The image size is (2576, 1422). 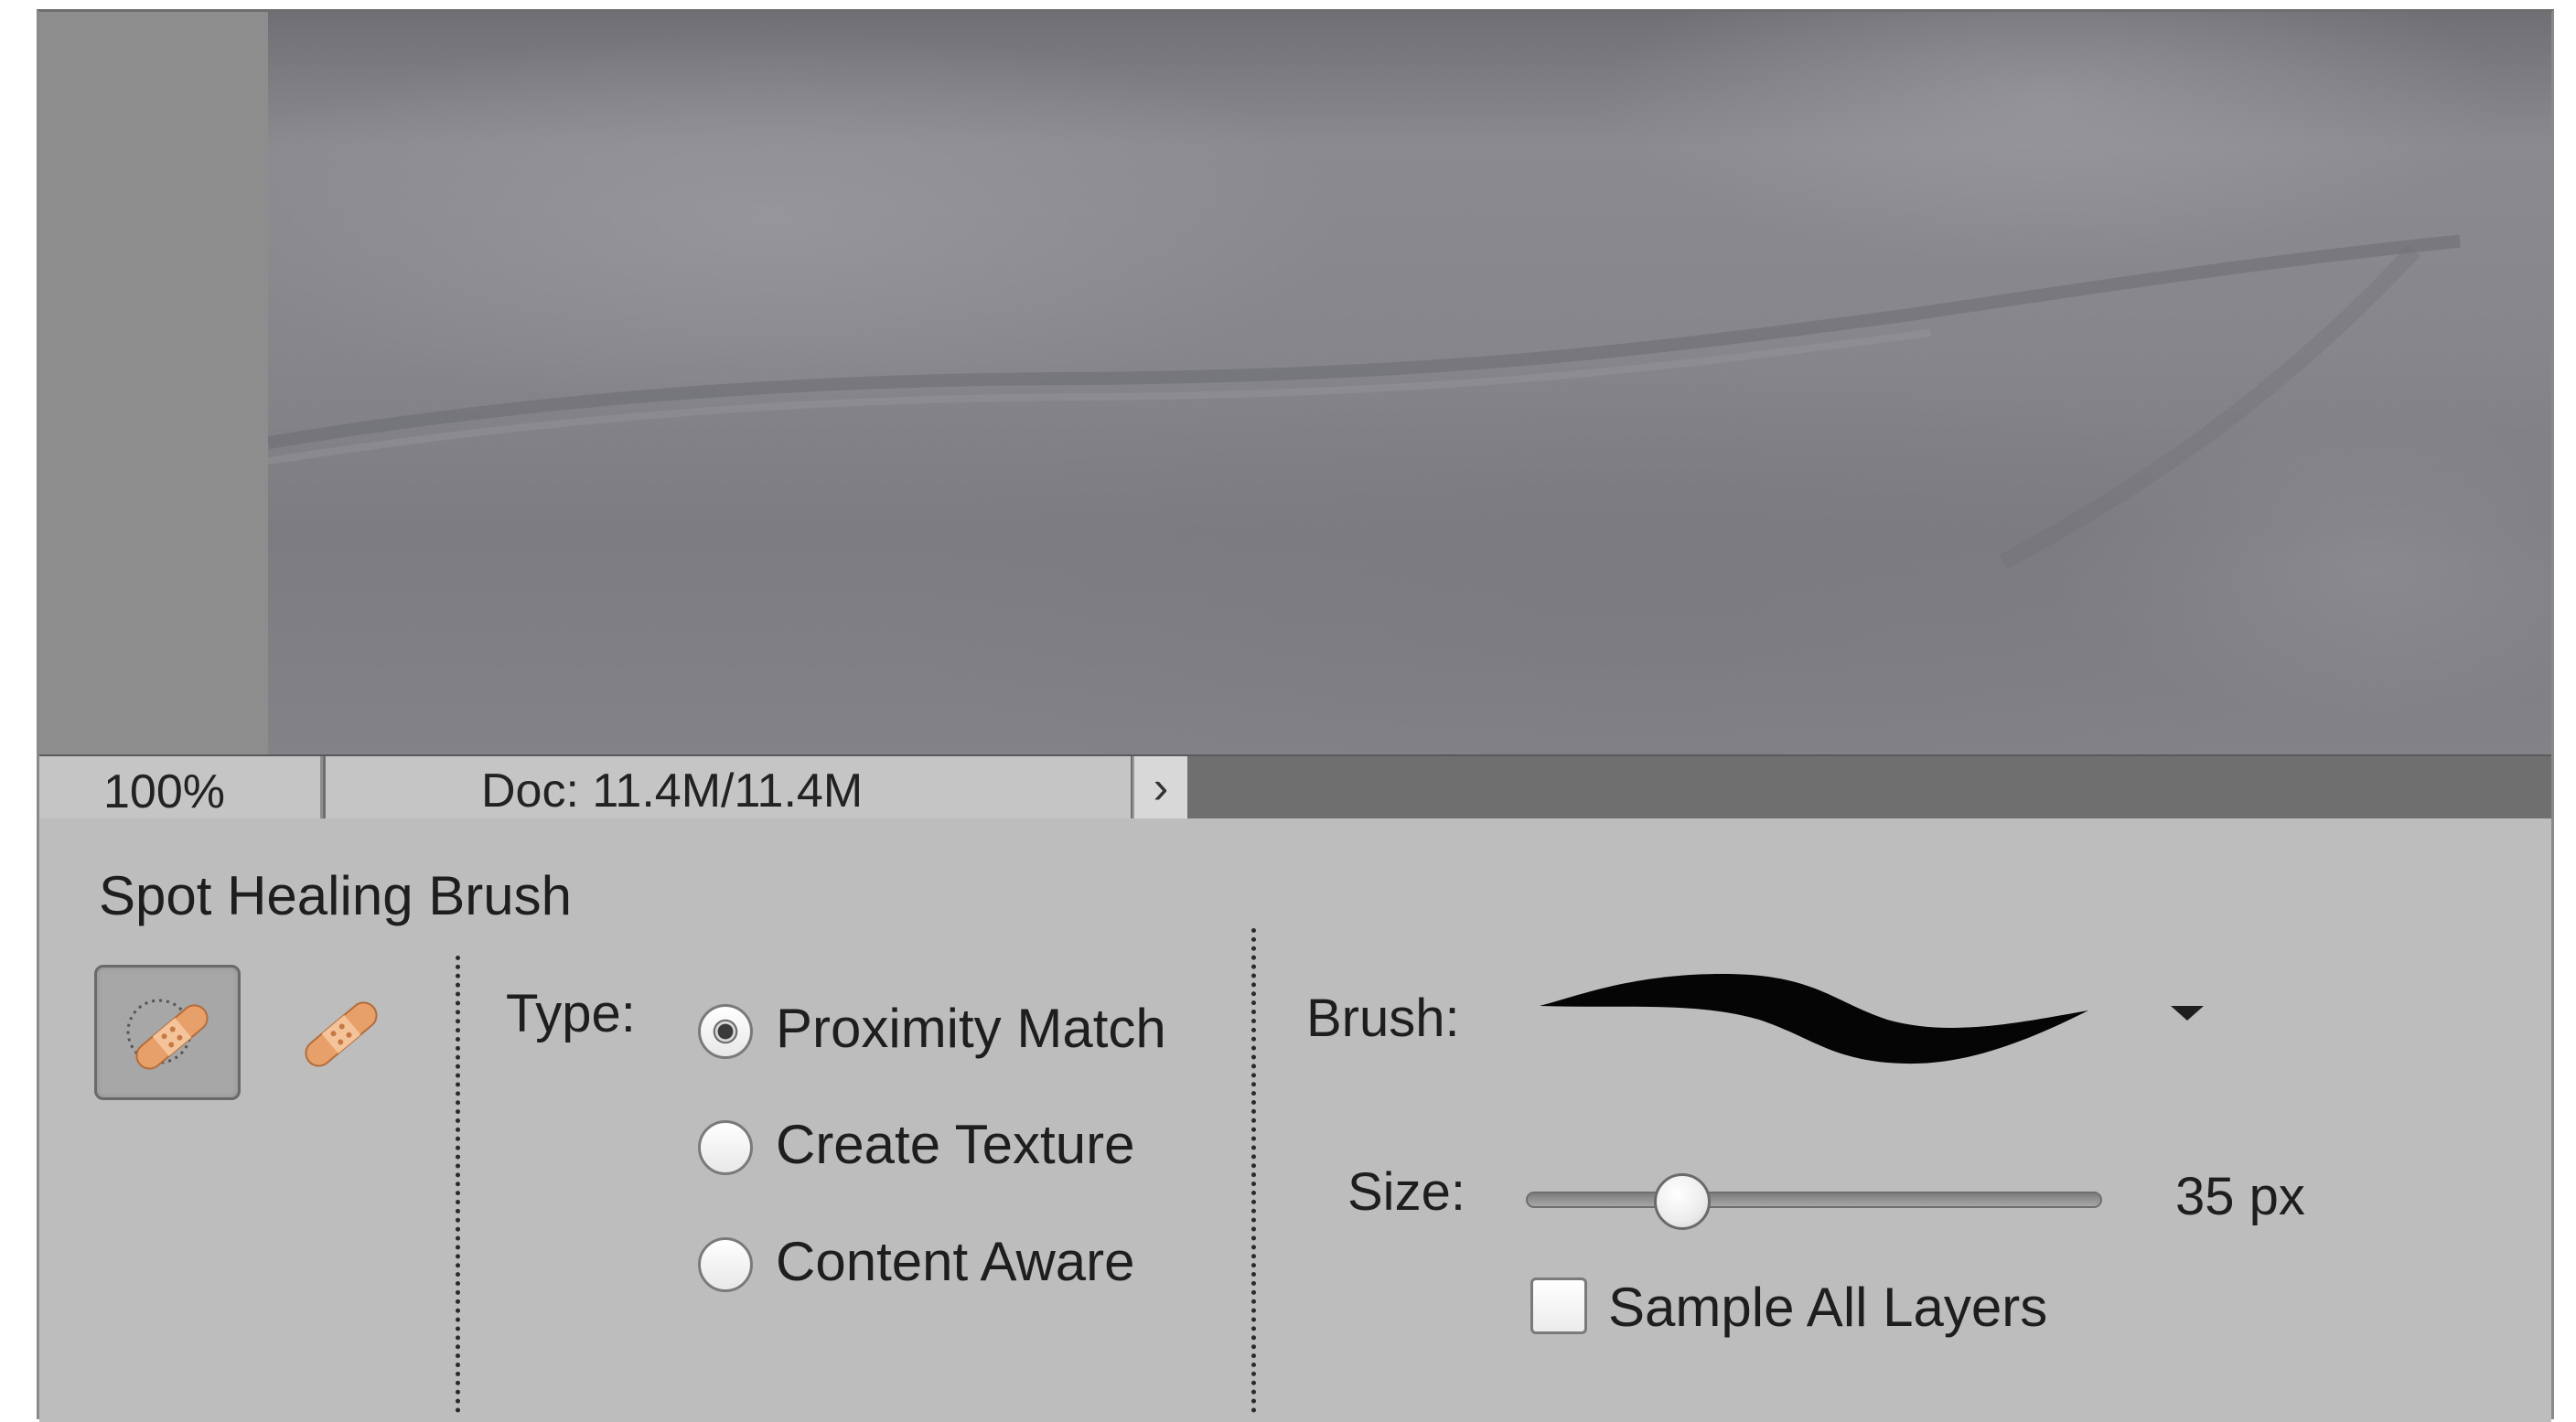 What do you see at coordinates (2240, 1196) in the screenshot?
I see `size-value: 35 px` at bounding box center [2240, 1196].